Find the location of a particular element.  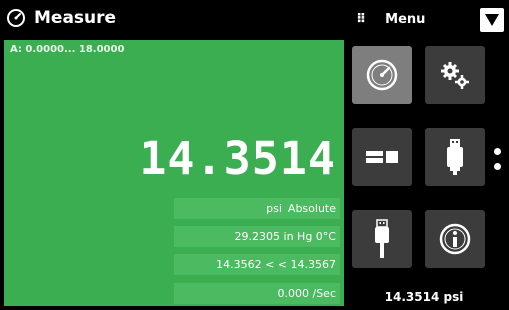

display-icon is located at coordinates (382, 157).